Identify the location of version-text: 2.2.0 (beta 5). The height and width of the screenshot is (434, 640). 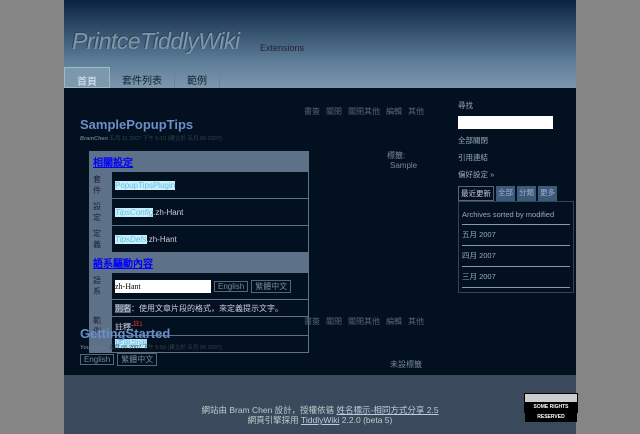
(366, 420).